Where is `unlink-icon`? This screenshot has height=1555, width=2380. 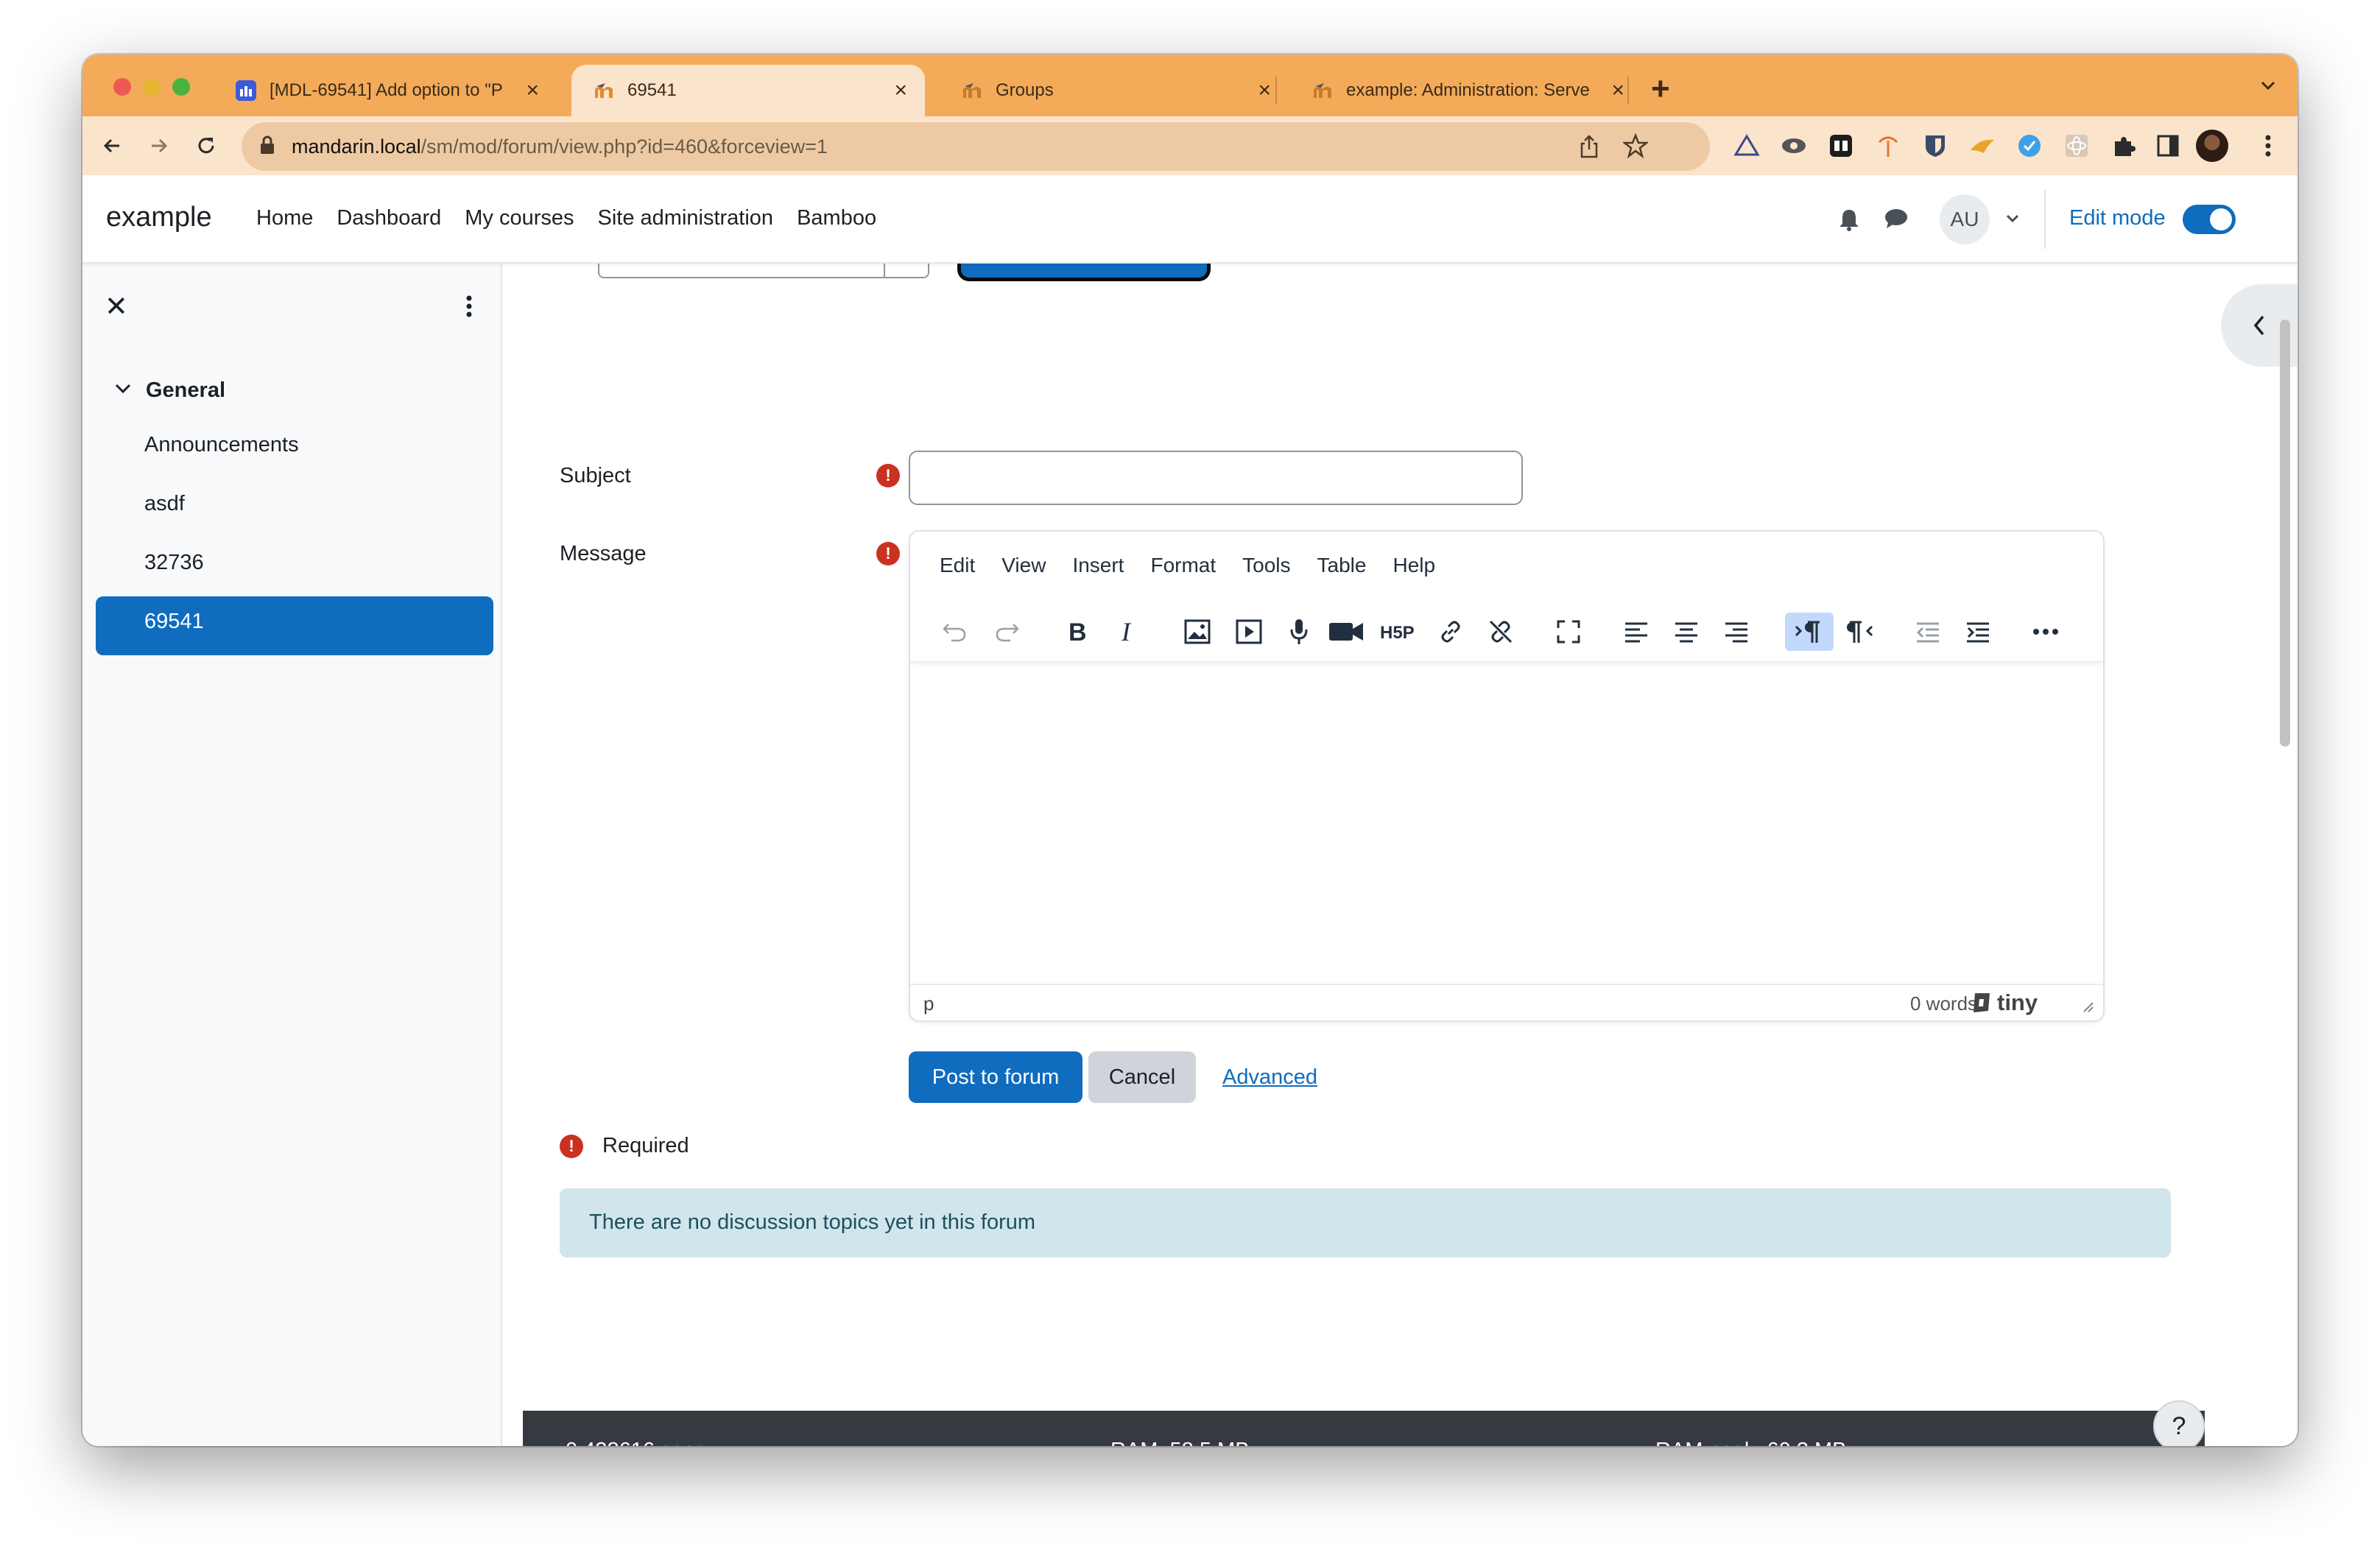 unlink-icon is located at coordinates (1501, 632).